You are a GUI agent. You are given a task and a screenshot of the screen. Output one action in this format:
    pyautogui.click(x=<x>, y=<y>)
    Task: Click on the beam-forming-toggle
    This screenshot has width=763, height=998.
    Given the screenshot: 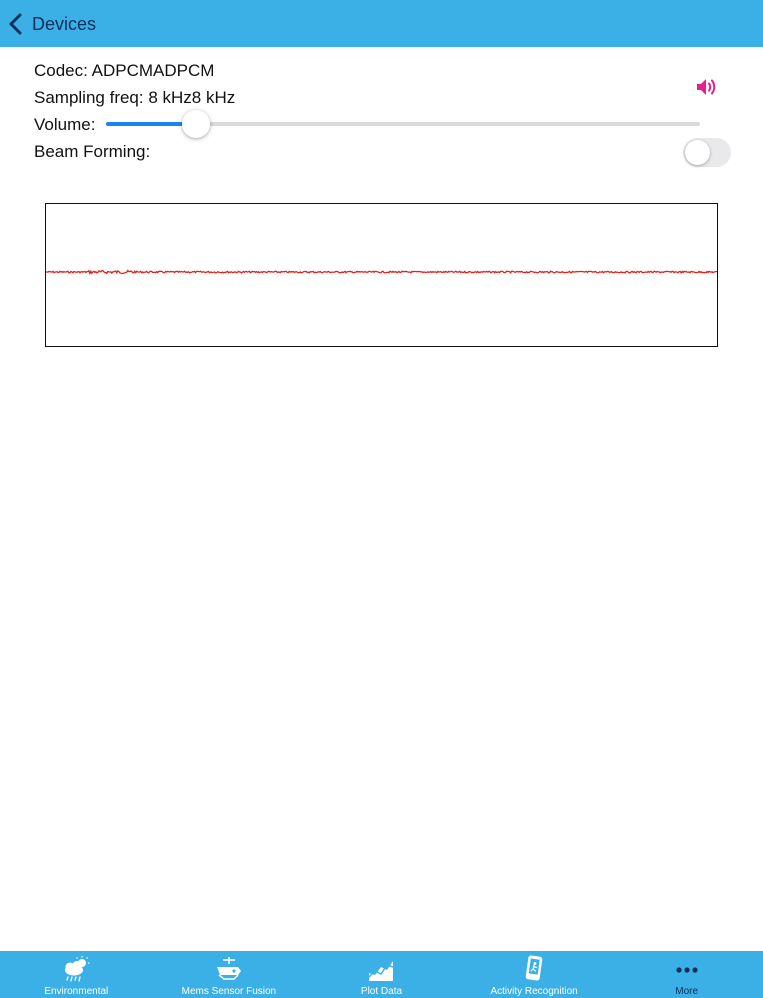 What is the action you would take?
    pyautogui.click(x=707, y=152)
    